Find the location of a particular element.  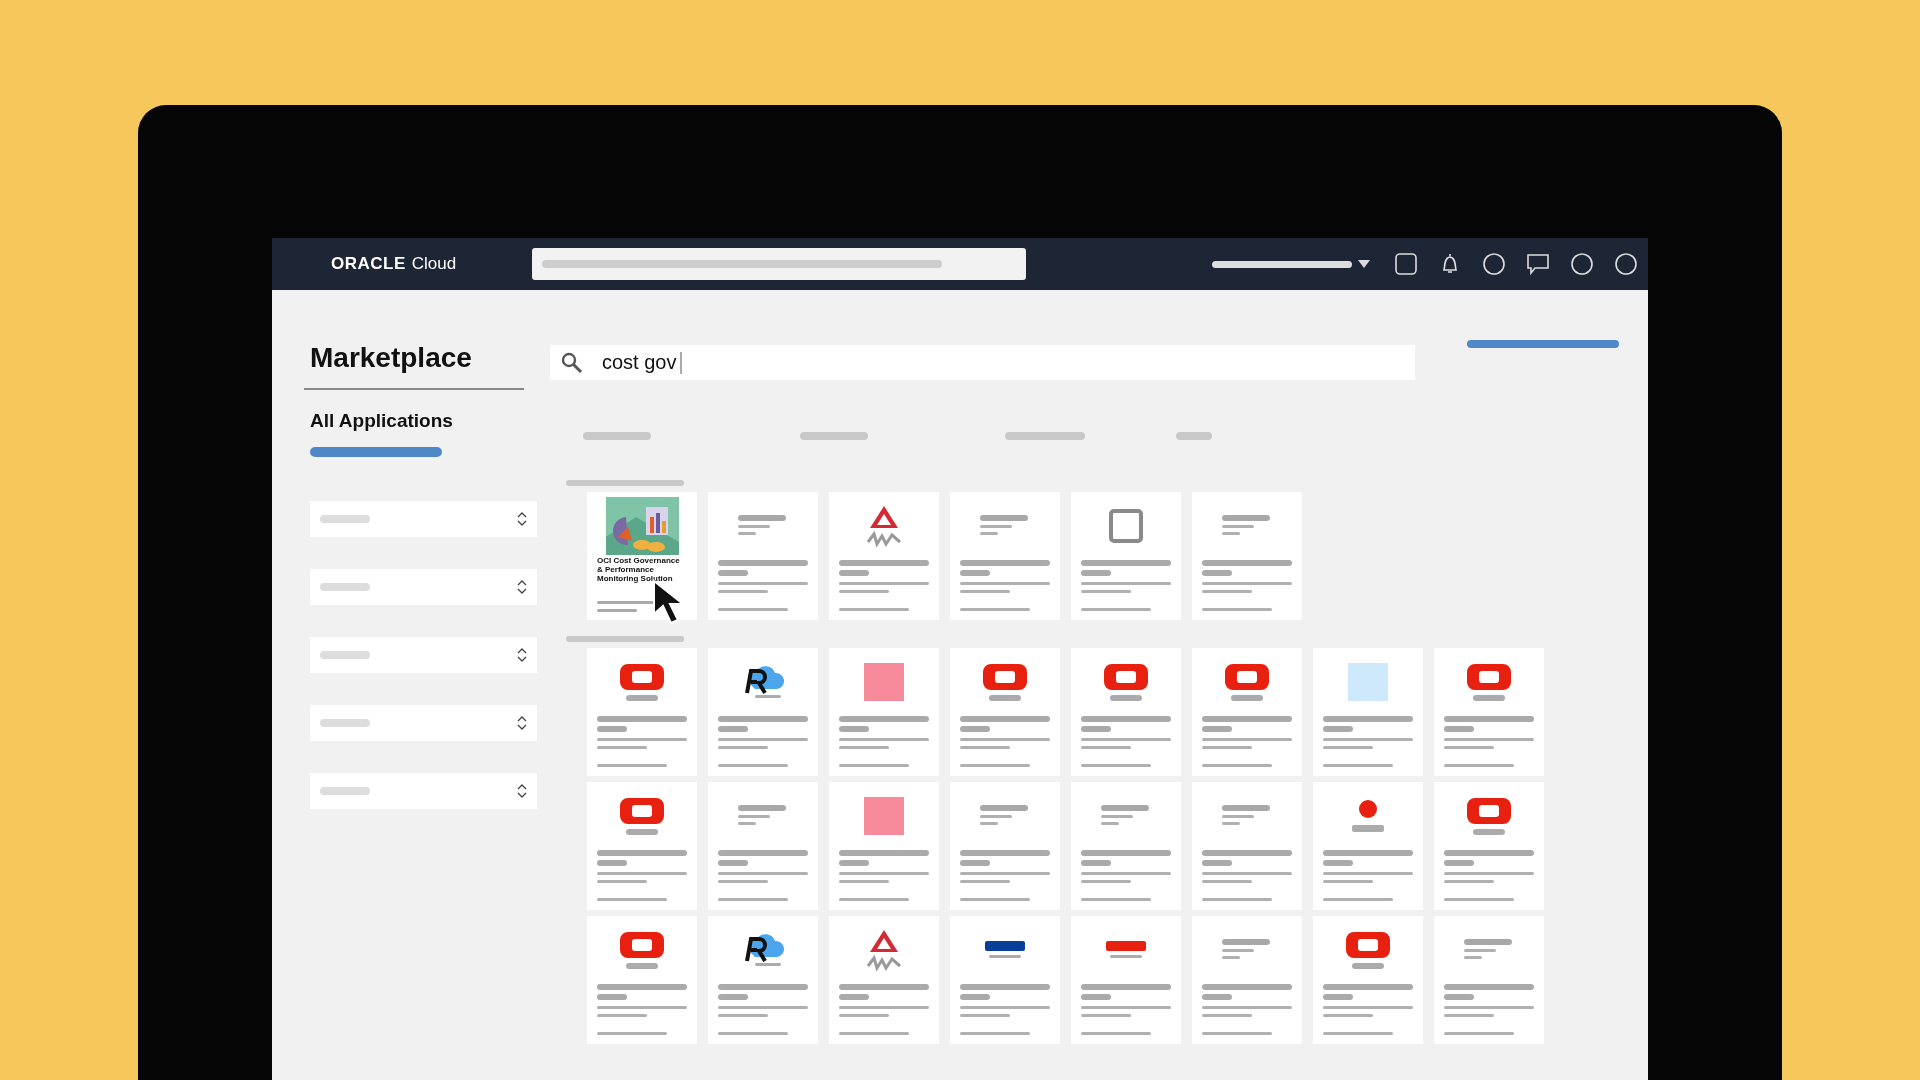

page-title: Marketplace is located at coordinates (391, 358).